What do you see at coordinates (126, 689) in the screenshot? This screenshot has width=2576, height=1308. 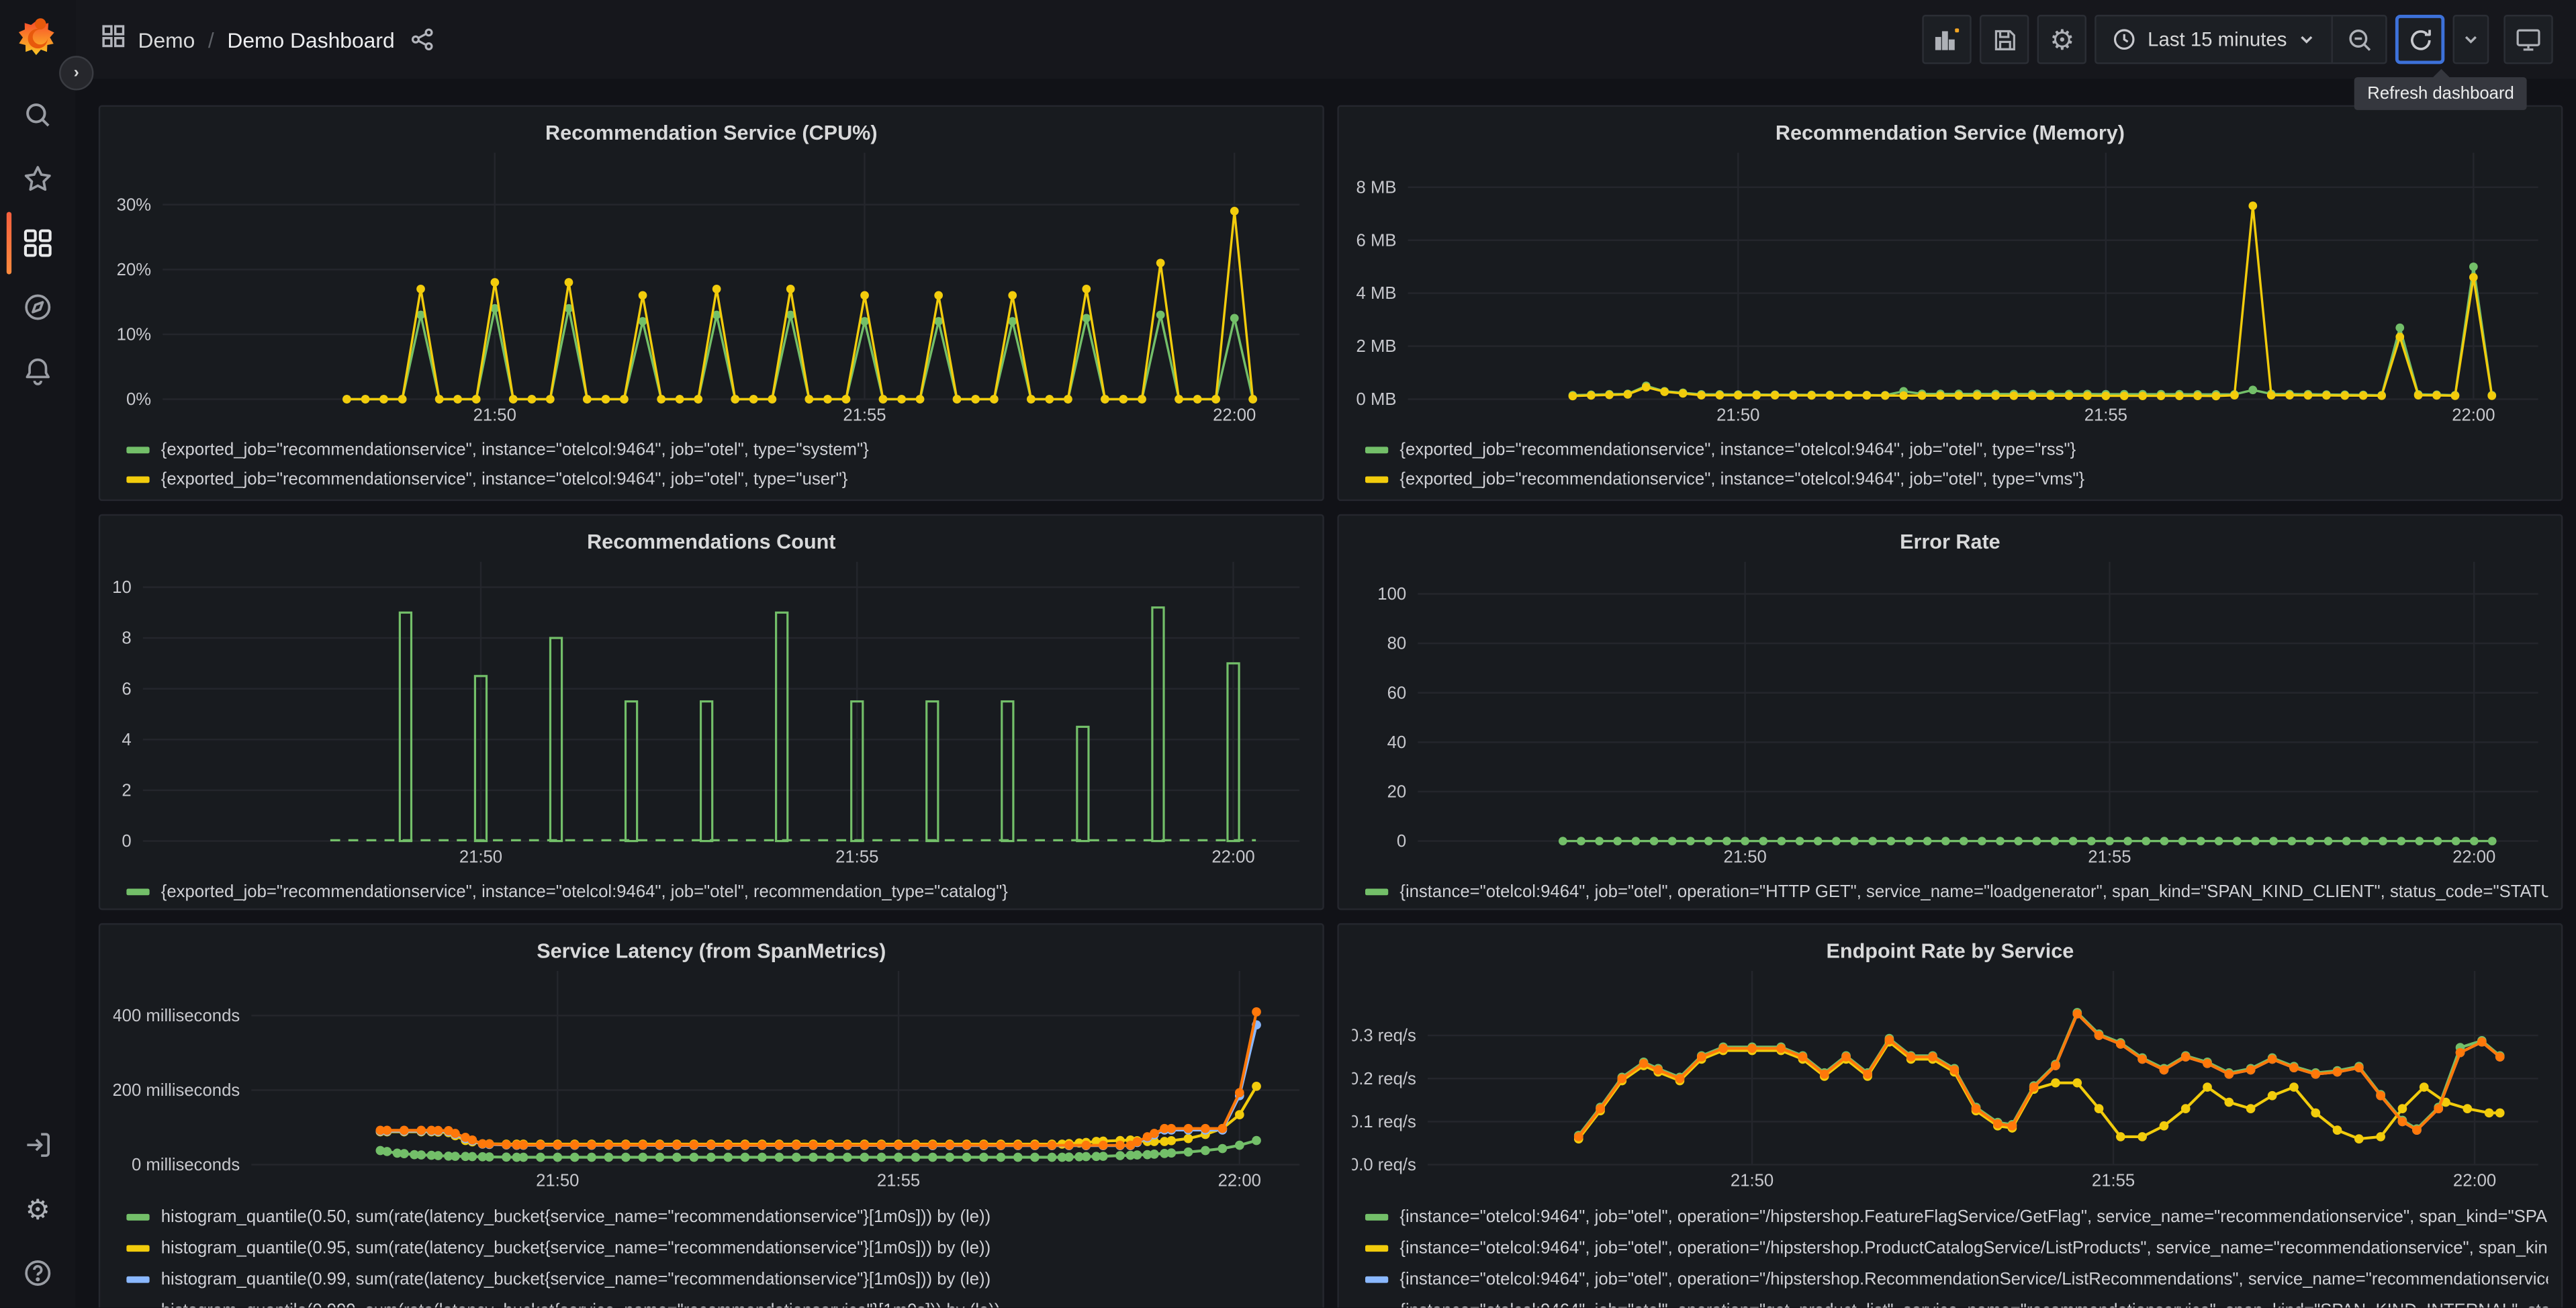 I see `svg-text: 6` at bounding box center [126, 689].